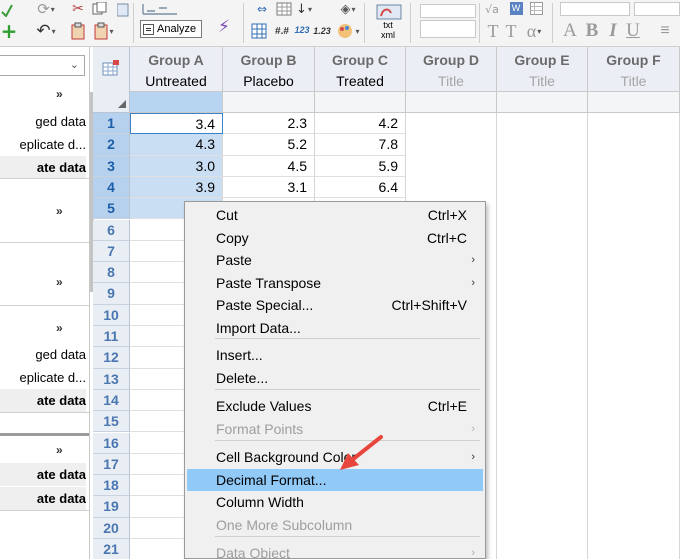  What do you see at coordinates (284, 9) in the screenshot?
I see `table-icon` at bounding box center [284, 9].